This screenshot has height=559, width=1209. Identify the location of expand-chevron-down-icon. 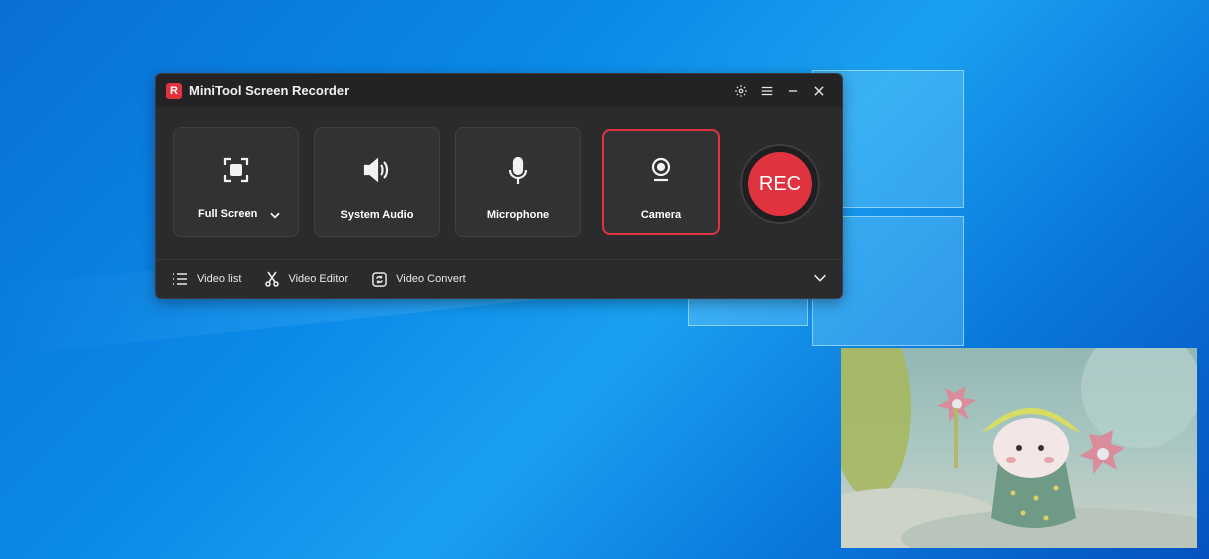
(820, 279).